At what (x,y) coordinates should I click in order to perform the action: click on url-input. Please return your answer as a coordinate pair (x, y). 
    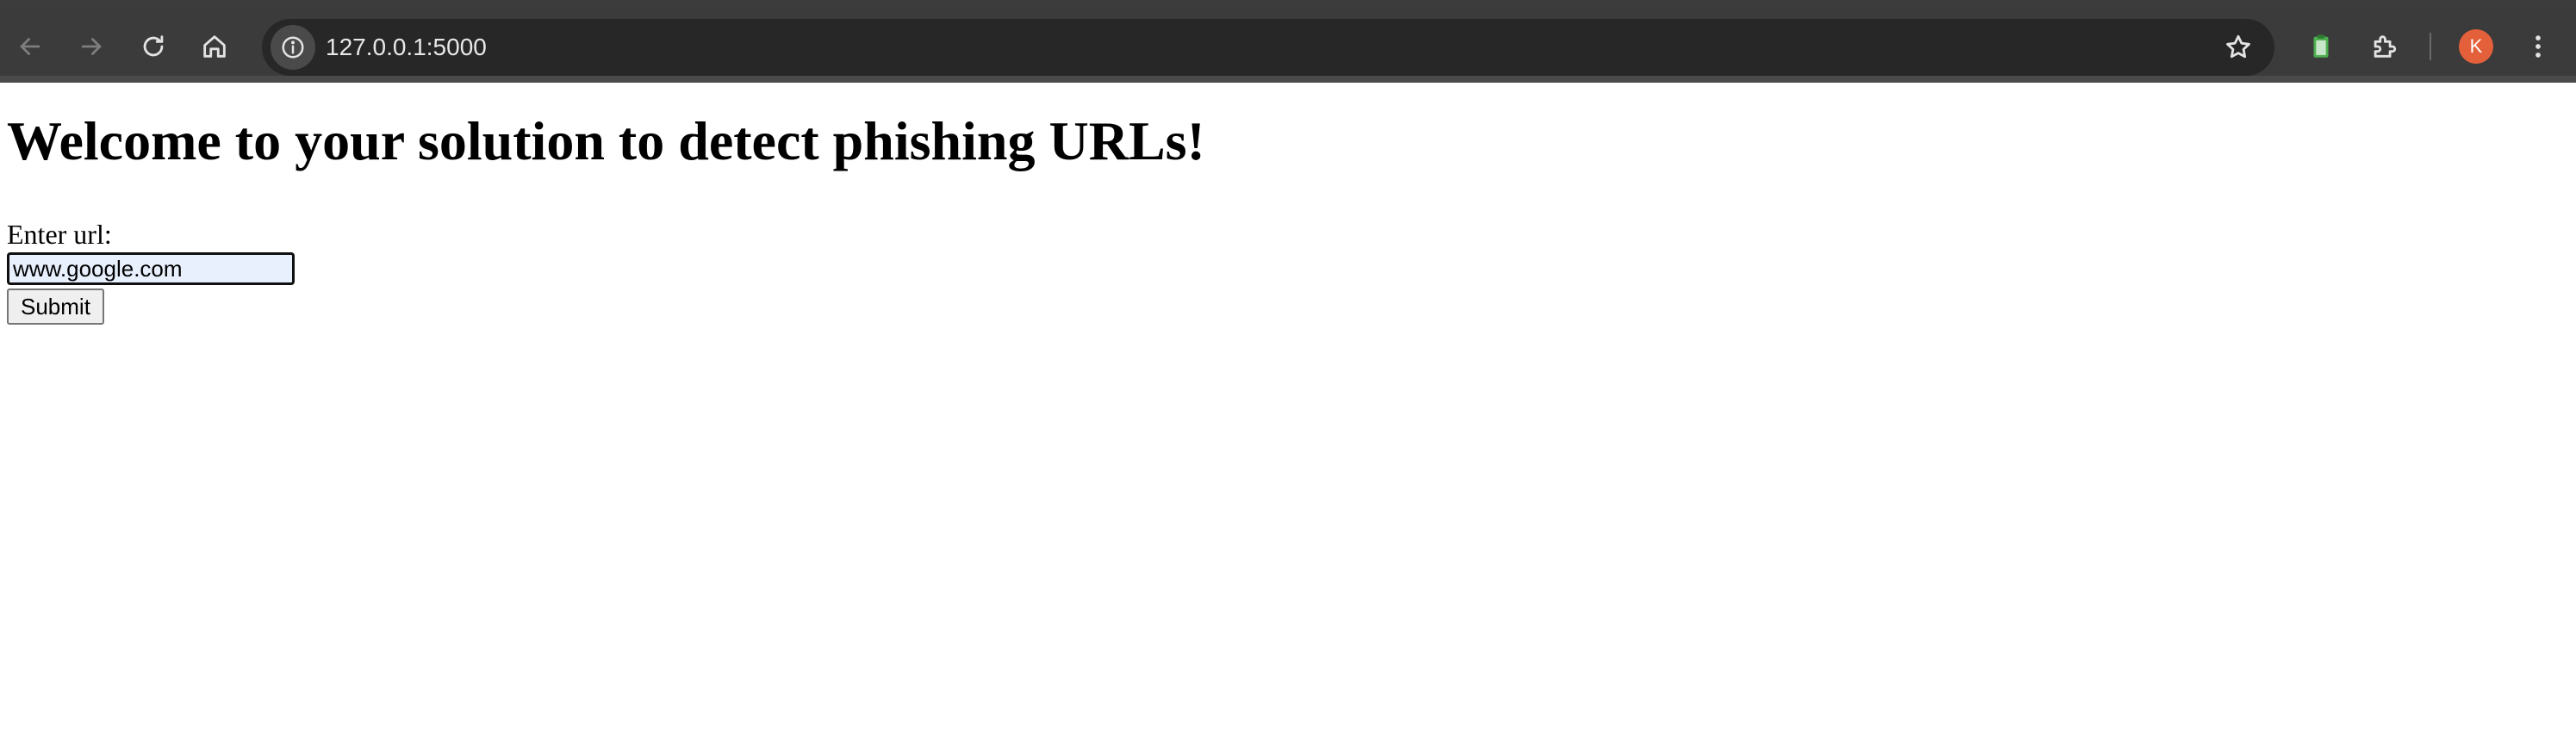
    Looking at the image, I should click on (151, 268).